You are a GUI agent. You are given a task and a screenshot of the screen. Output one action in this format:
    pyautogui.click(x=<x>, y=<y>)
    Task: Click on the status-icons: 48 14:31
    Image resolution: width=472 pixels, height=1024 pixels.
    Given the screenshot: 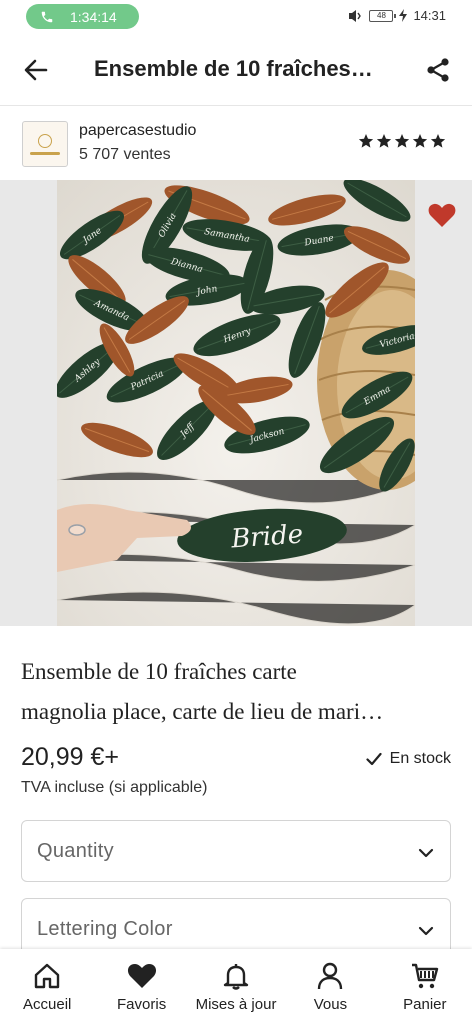 What is the action you would take?
    pyautogui.click(x=396, y=15)
    